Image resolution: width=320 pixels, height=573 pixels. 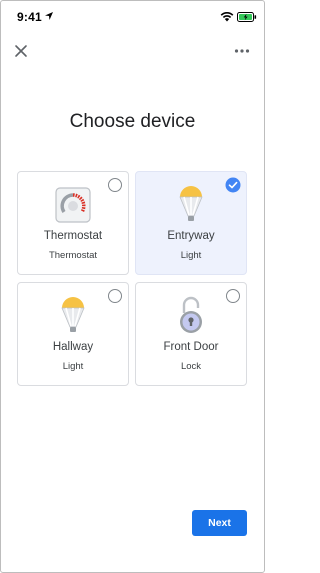 I want to click on device-card-front-door: Front Door Lock, so click(x=191, y=334).